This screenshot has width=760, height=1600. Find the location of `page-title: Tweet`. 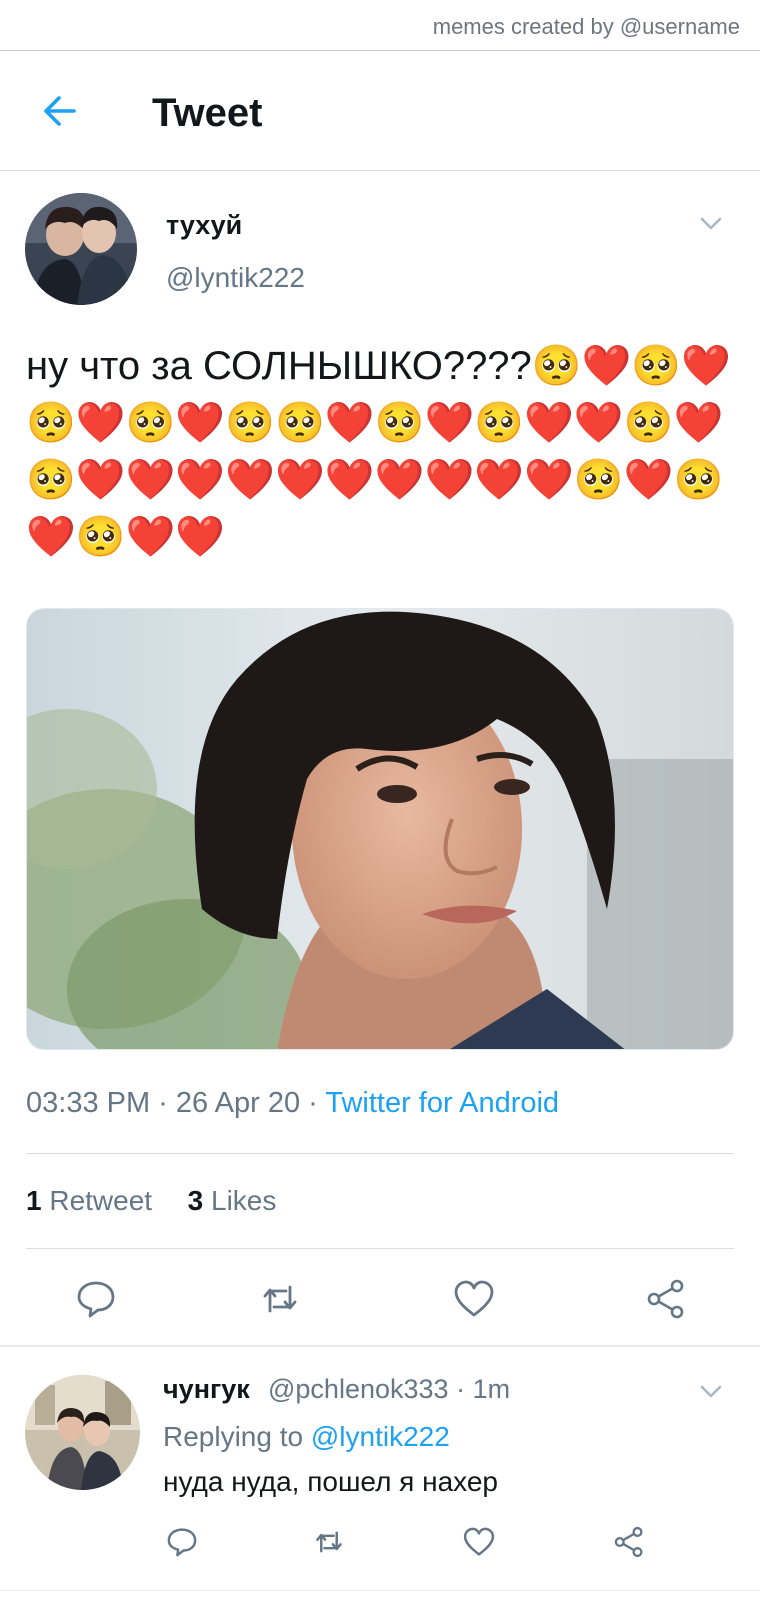

page-title: Tweet is located at coordinates (207, 113).